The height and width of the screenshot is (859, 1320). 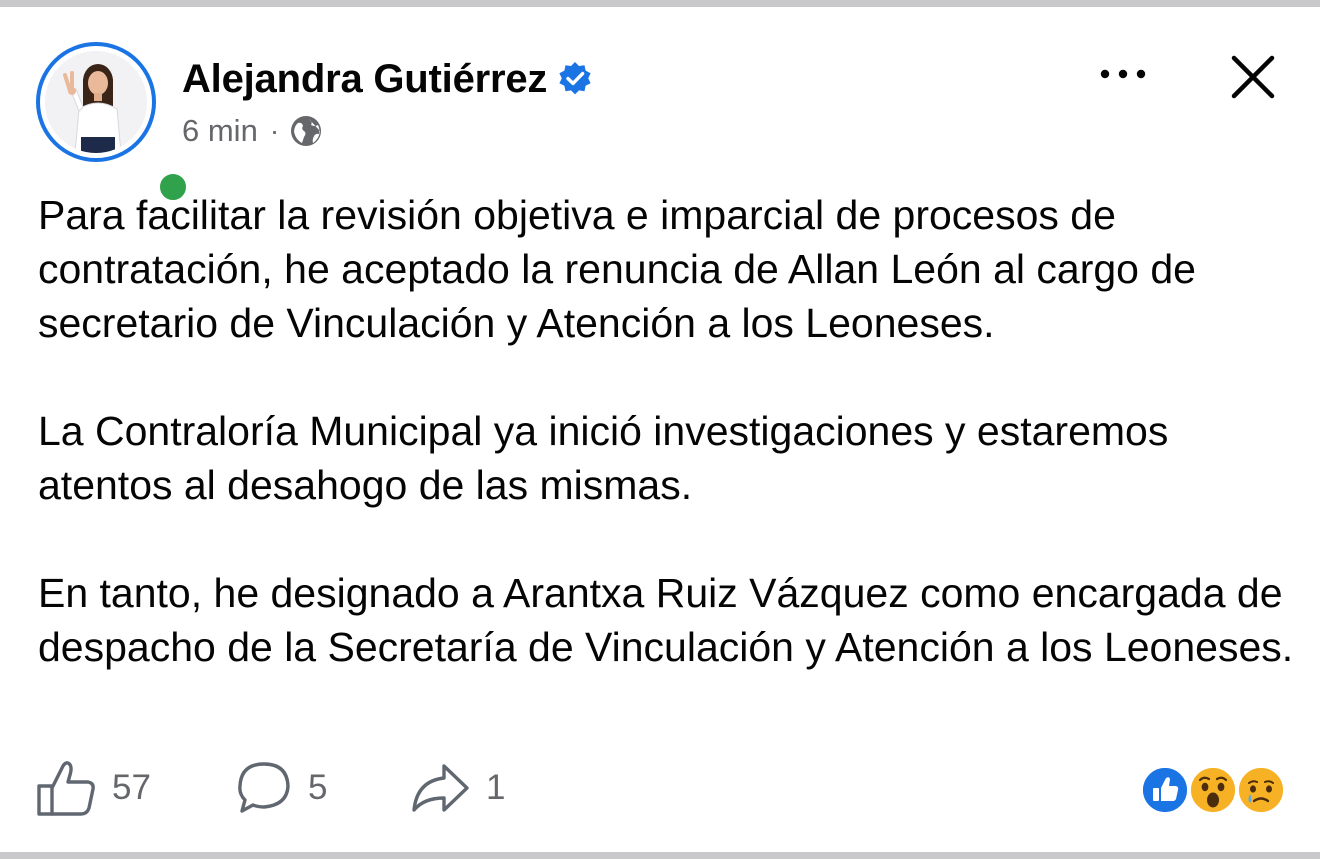 I want to click on avatar-photo, so click(x=96, y=102).